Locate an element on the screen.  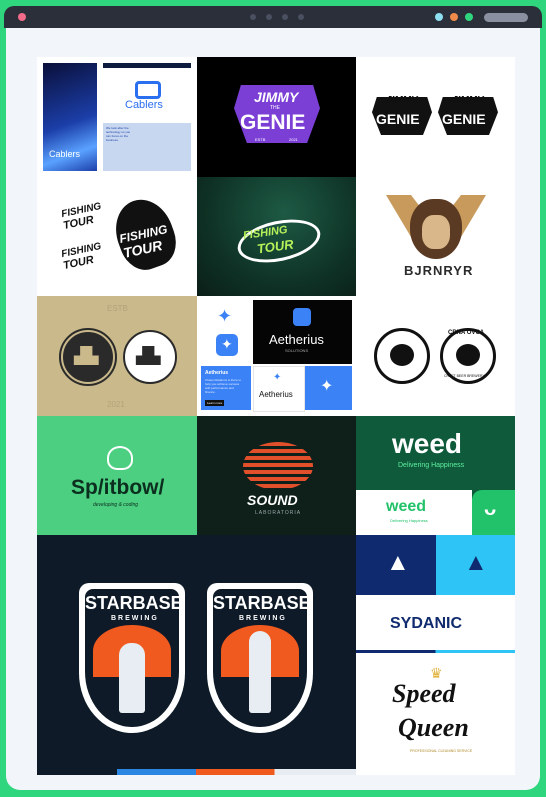
sydanic-underline is located at coordinates (435, 651).